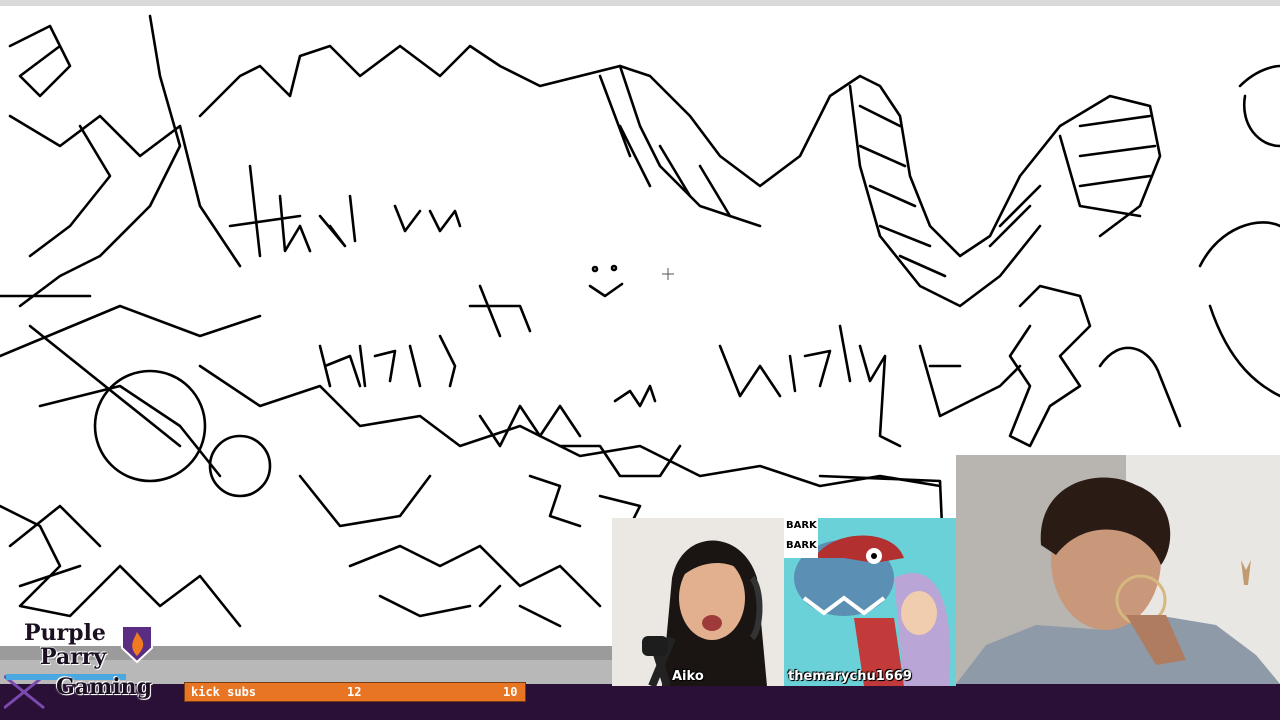  Describe the element at coordinates (668, 274) in the screenshot. I see `crosshair-cursor-icon` at that location.